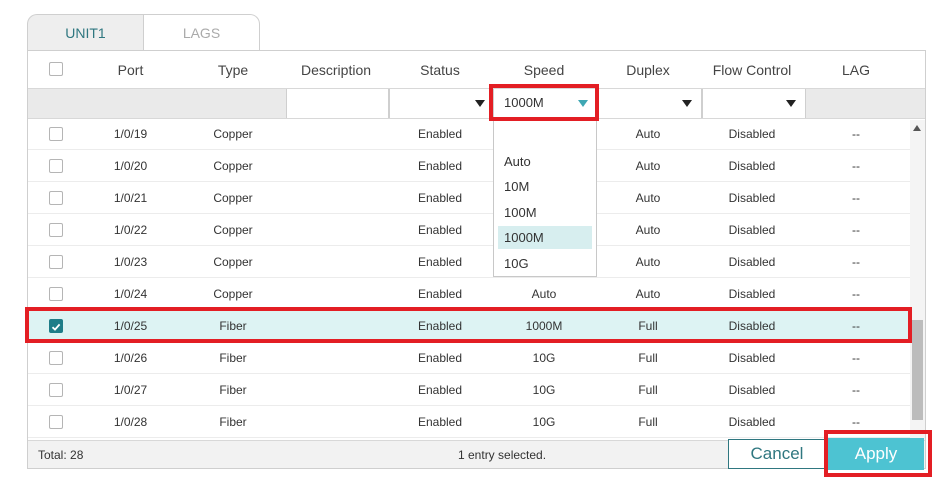  Describe the element at coordinates (440, 69) in the screenshot. I see `column-status: Status` at that location.